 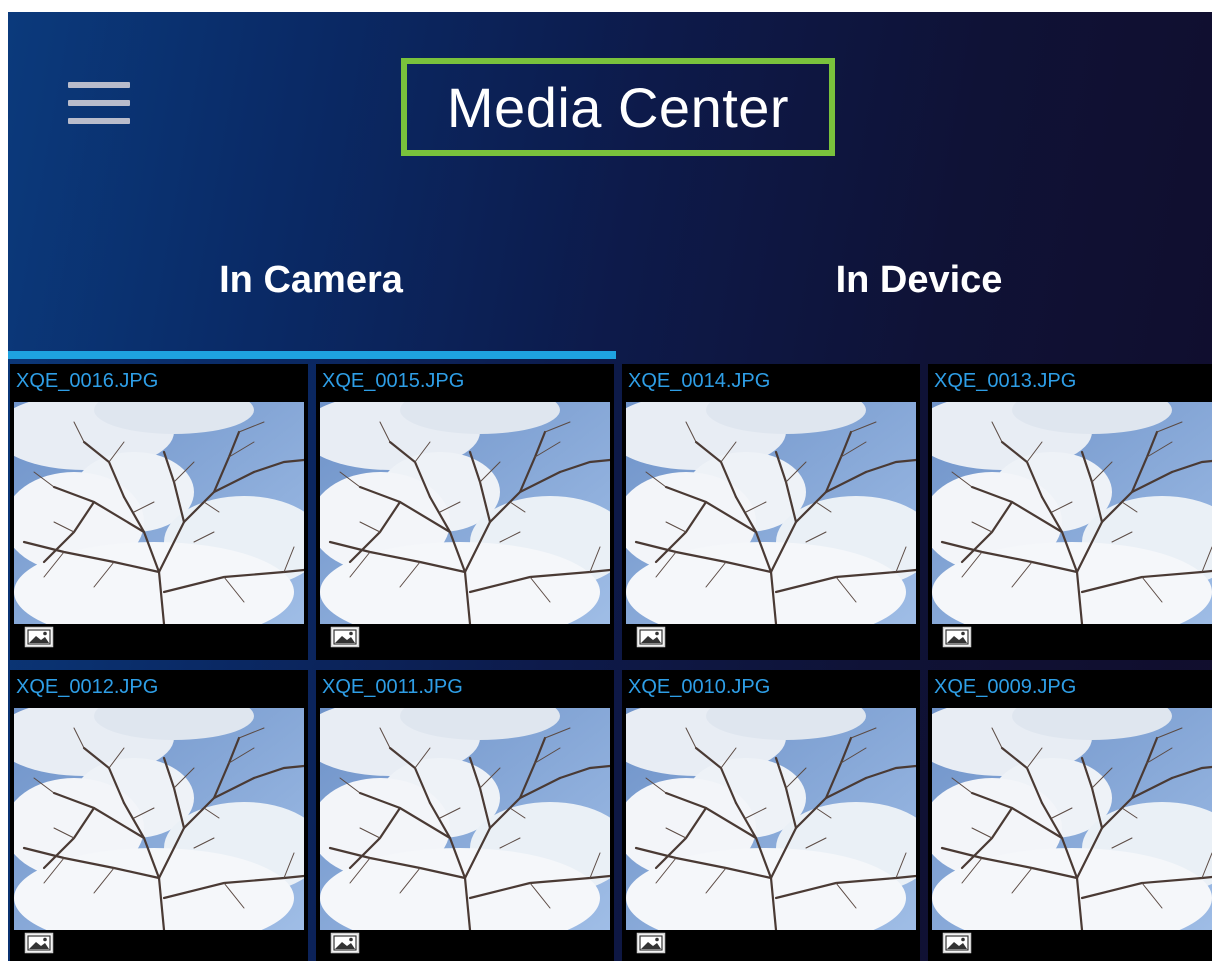 I want to click on title-highlight-box: Media Center, so click(x=618, y=107).